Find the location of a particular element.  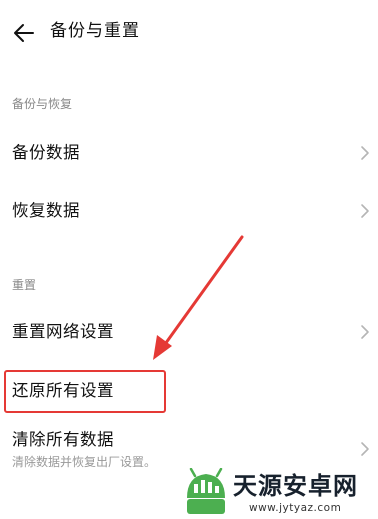

annotation-arrow is located at coordinates (198, 297).